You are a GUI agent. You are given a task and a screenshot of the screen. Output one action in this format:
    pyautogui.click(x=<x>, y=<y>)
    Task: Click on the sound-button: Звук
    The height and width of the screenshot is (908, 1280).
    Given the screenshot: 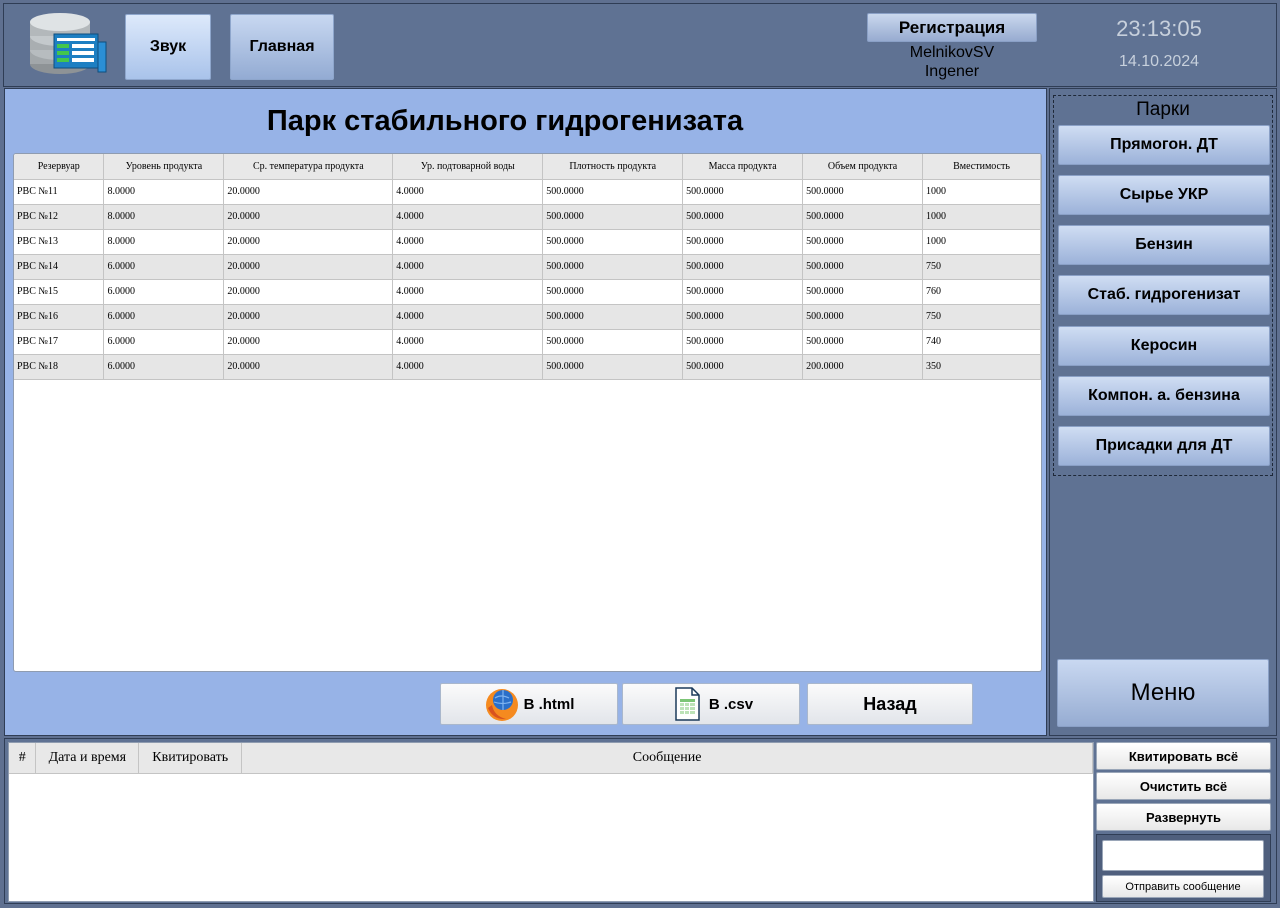 What is the action you would take?
    pyautogui.click(x=168, y=47)
    